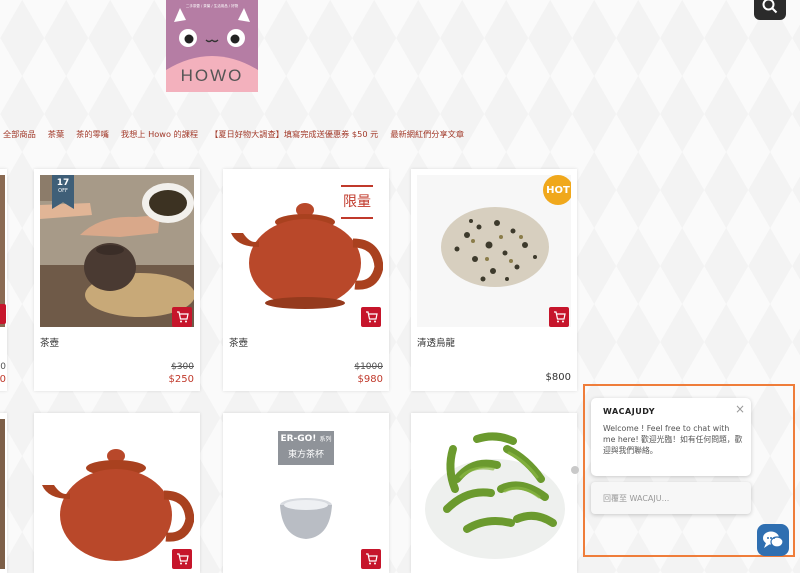  What do you see at coordinates (63, 183) in the screenshot?
I see `discount-percent: 17` at bounding box center [63, 183].